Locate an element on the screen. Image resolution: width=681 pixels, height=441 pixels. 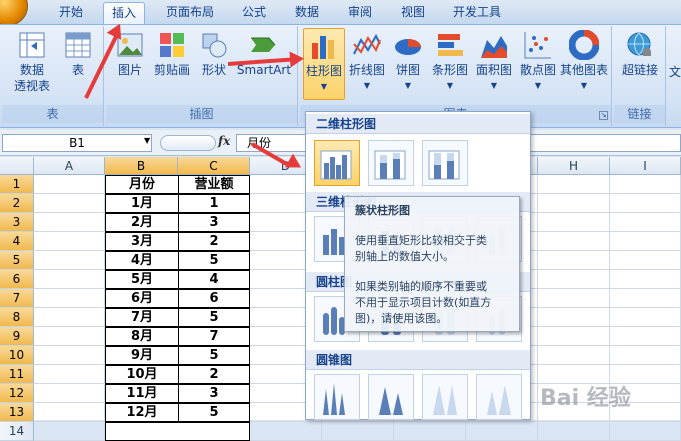
row-header-14: 14 is located at coordinates (17, 431).